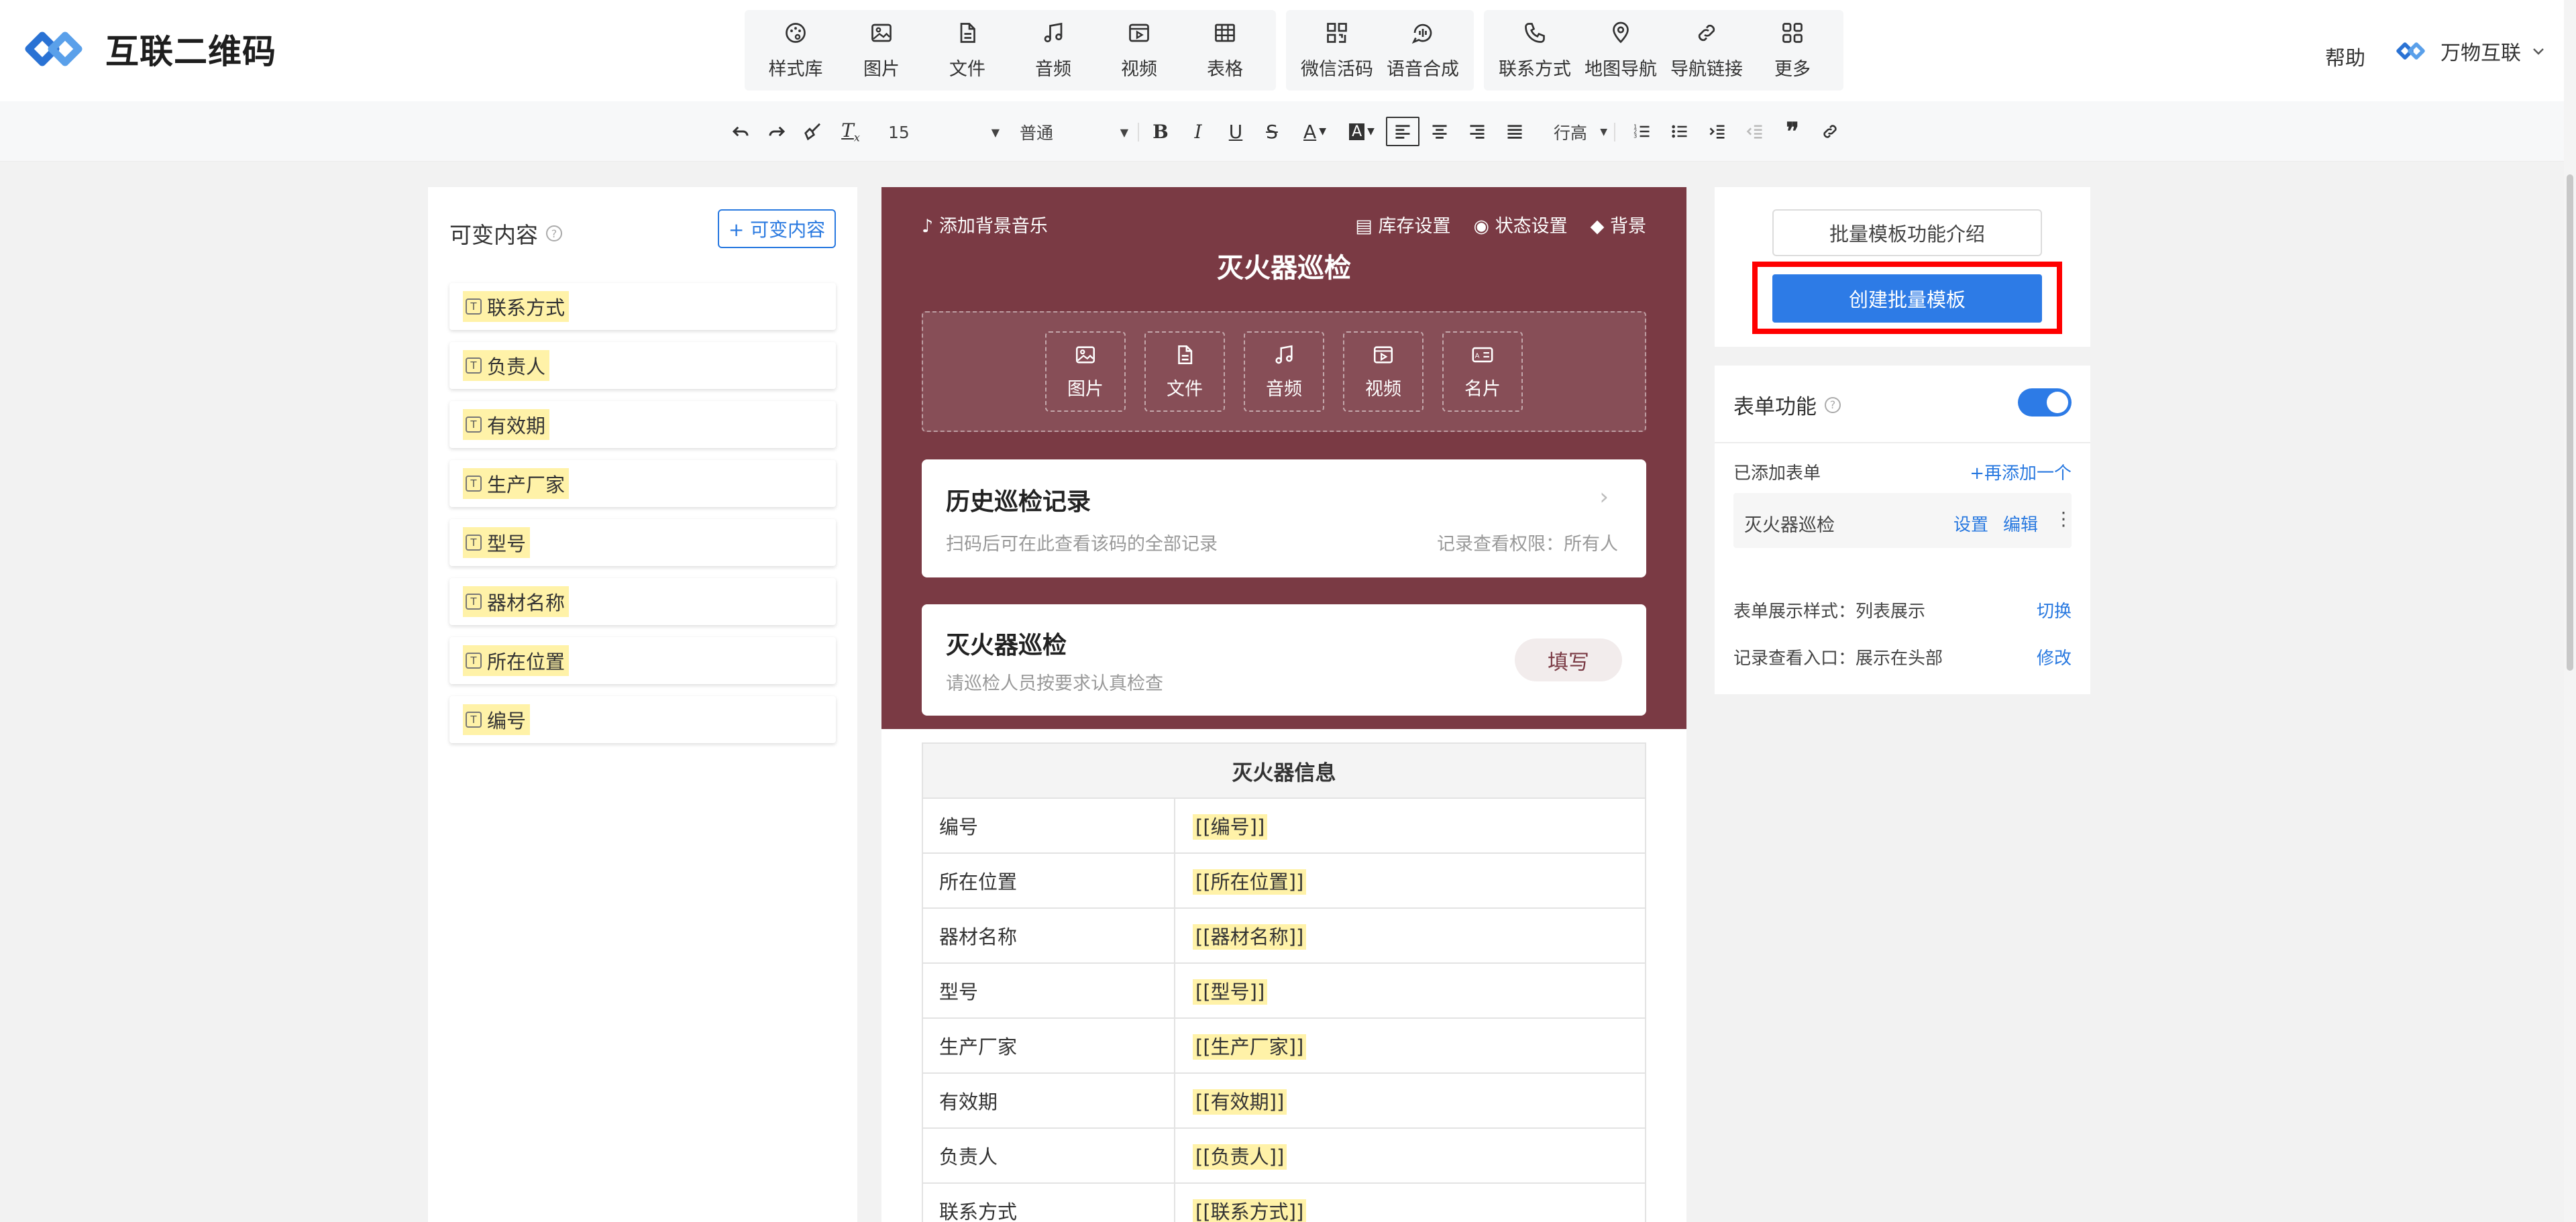 This screenshot has width=2576, height=1222. I want to click on clear-format-button: Tx, so click(850, 131).